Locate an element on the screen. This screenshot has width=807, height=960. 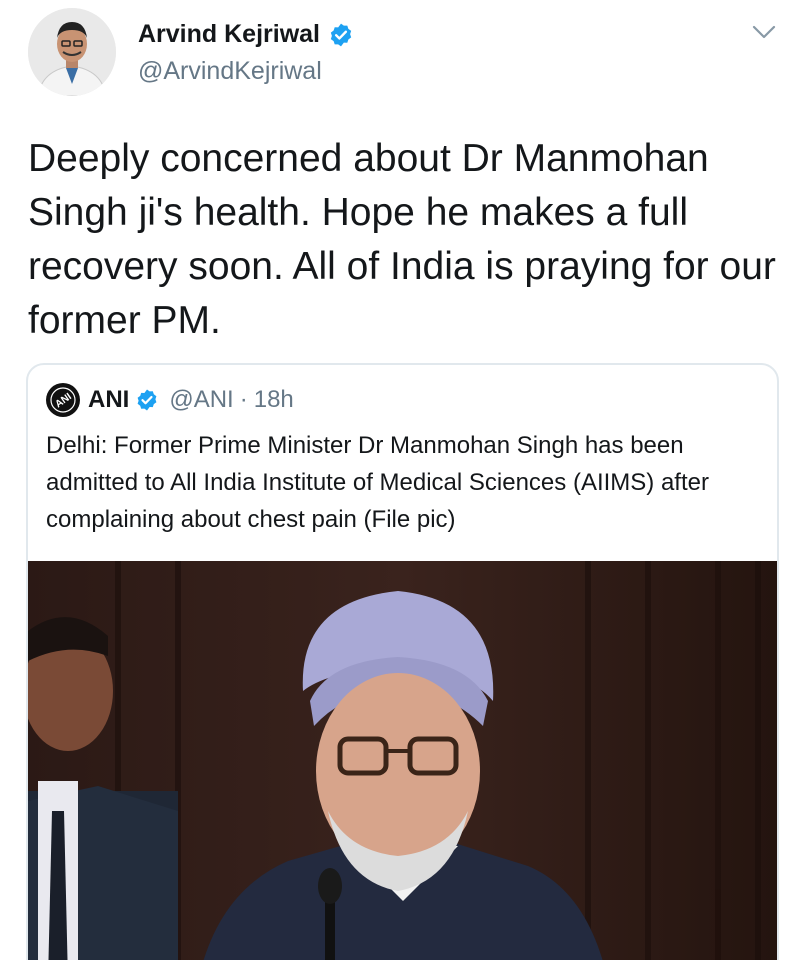
quoted-timestamp: 18h is located at coordinates (274, 400).